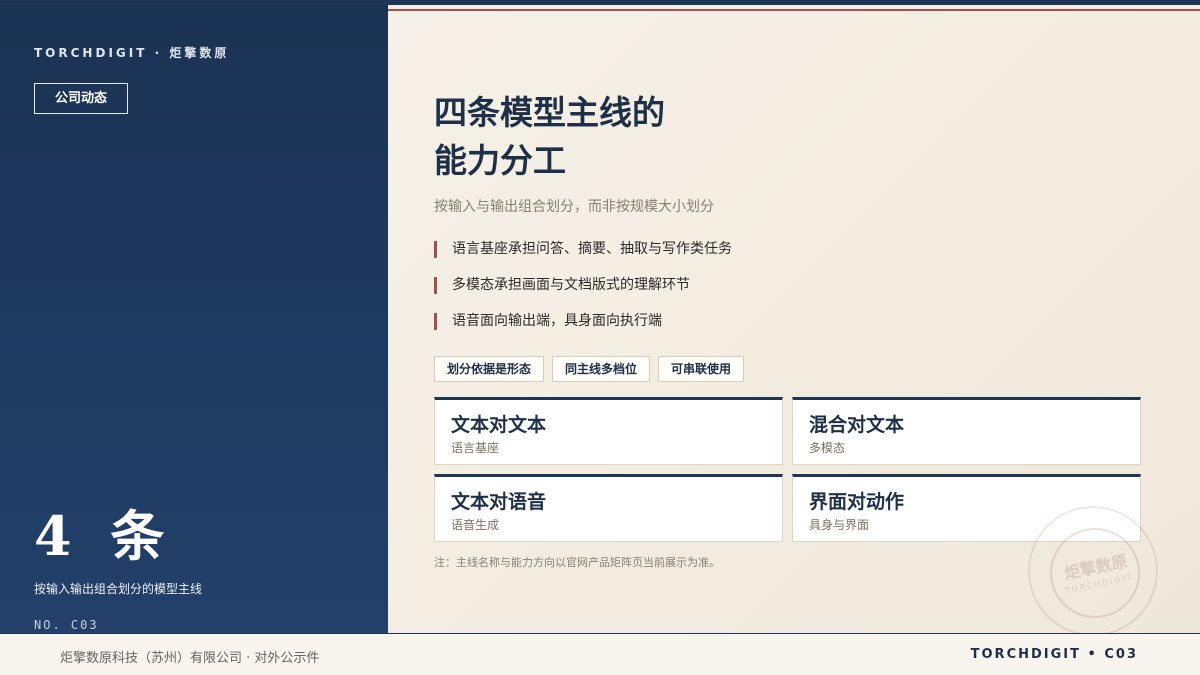 The width and height of the screenshot is (1200, 675). Describe the element at coordinates (827, 448) in the screenshot. I see `card-subtitle: 多模态` at that location.